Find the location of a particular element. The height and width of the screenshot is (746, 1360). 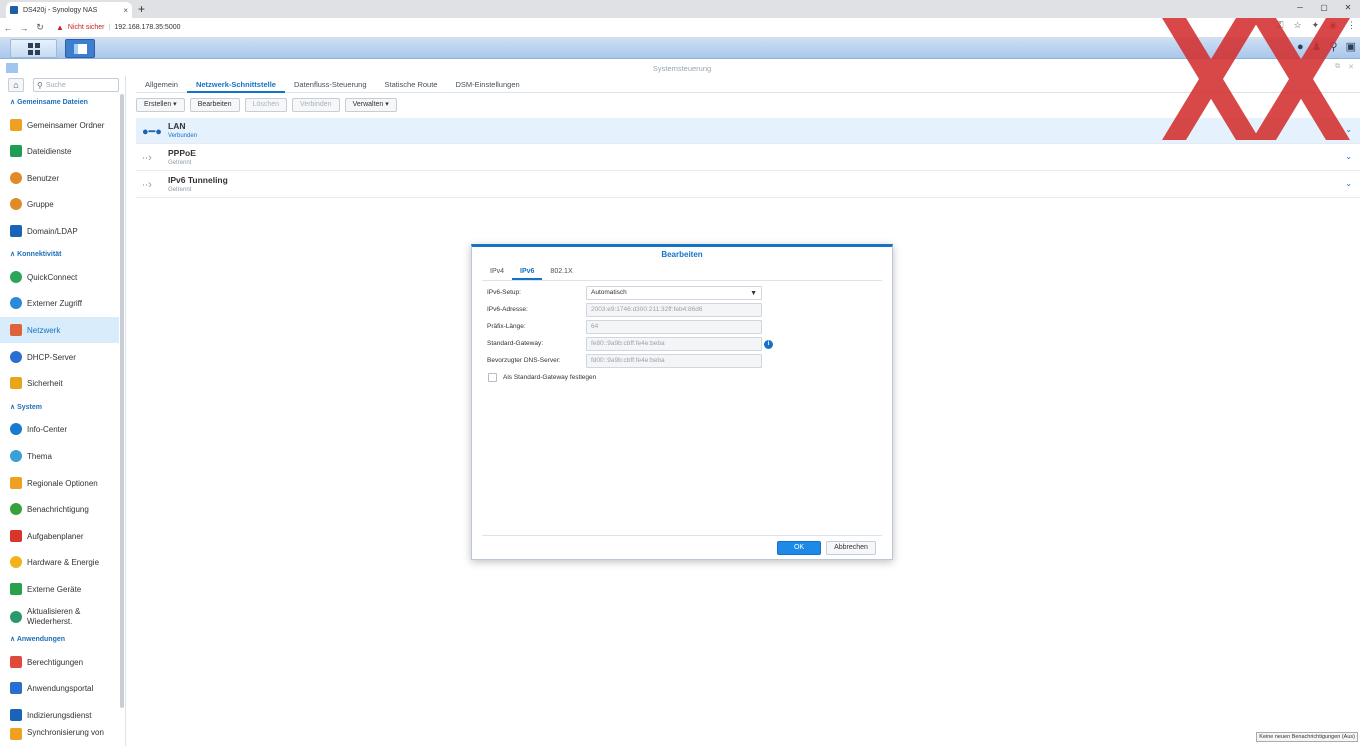

tab-8021x: 802.1X is located at coordinates (561, 272).